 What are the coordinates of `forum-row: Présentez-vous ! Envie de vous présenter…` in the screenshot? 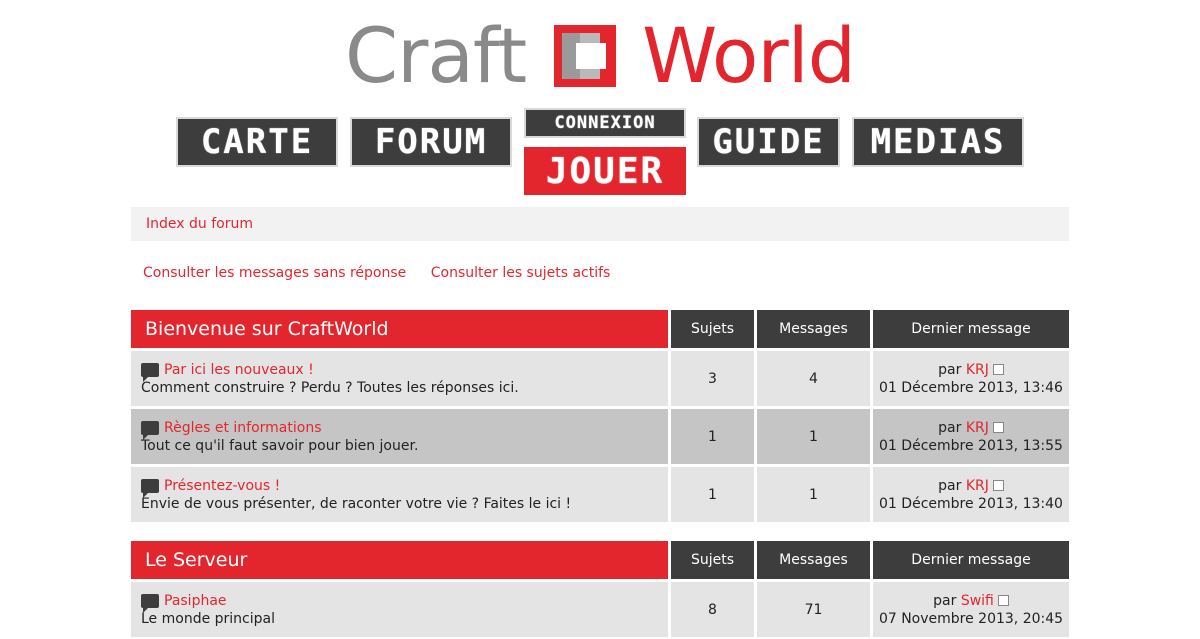 It's located at (600, 494).